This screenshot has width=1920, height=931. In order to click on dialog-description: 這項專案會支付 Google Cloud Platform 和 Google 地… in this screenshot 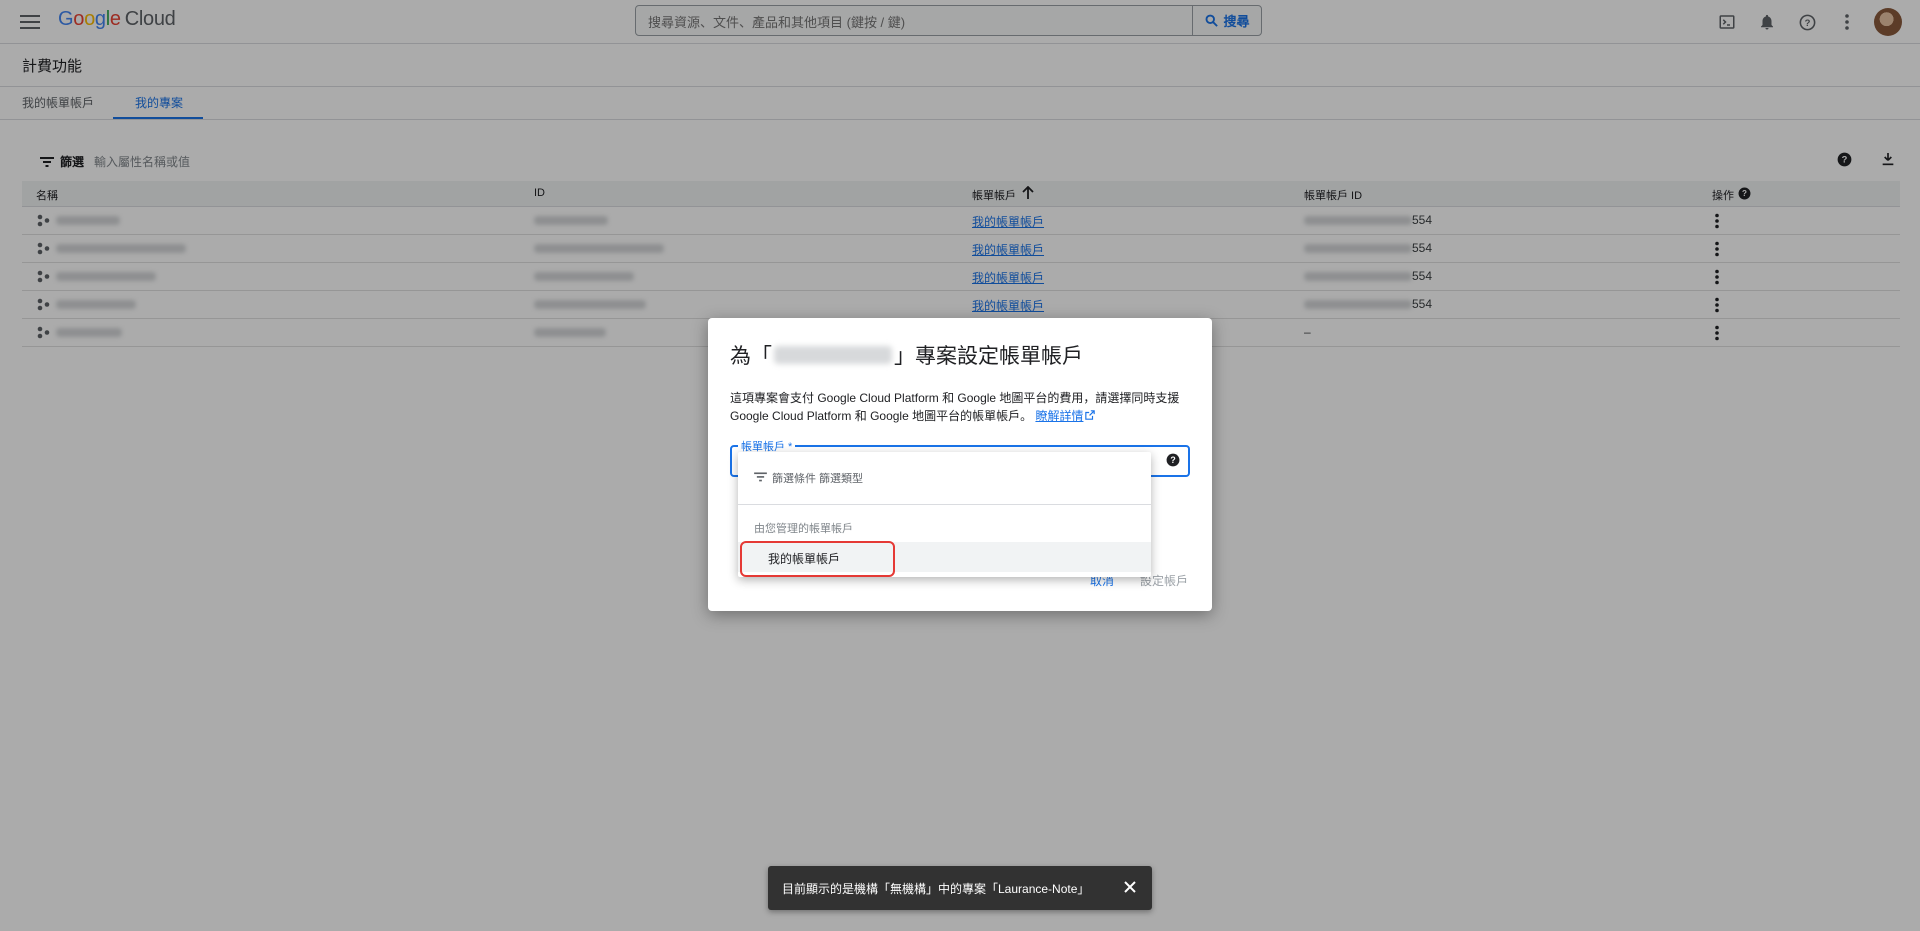, I will do `click(961, 407)`.